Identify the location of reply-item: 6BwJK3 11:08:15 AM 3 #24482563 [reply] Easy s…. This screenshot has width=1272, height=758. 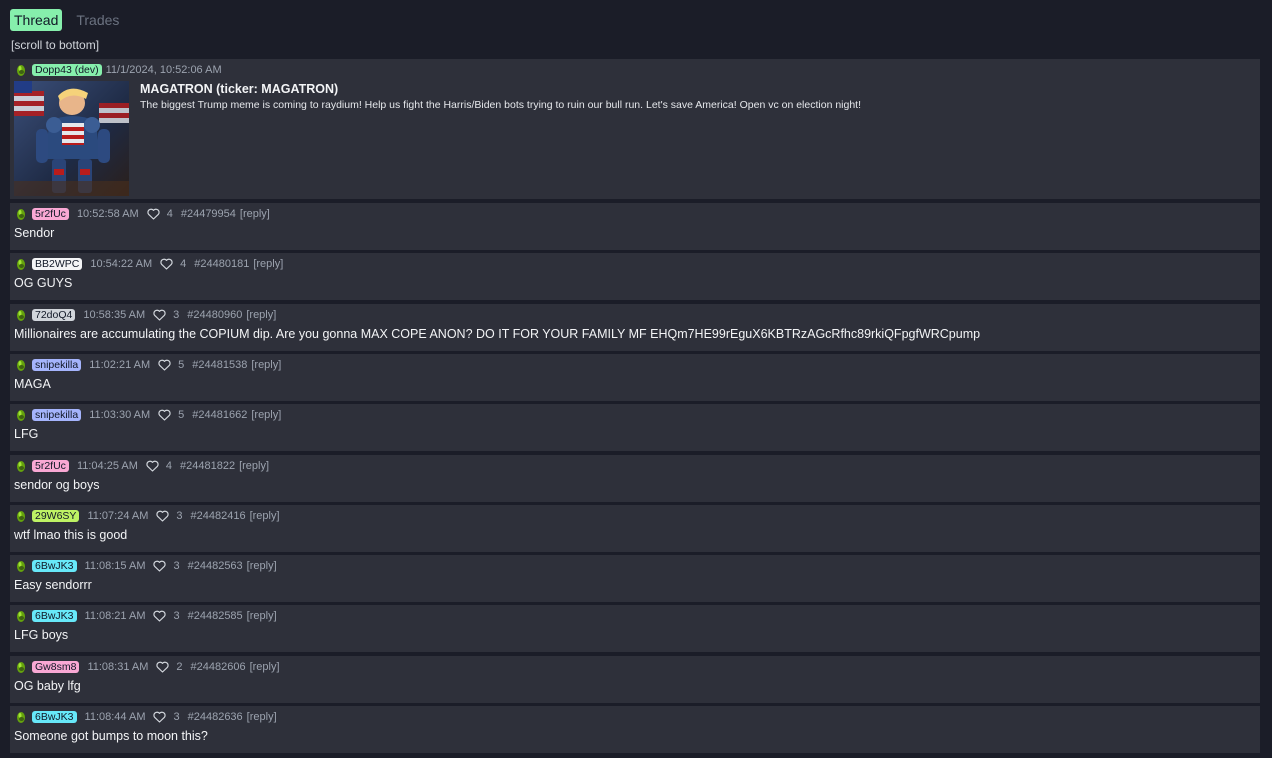
(635, 578).